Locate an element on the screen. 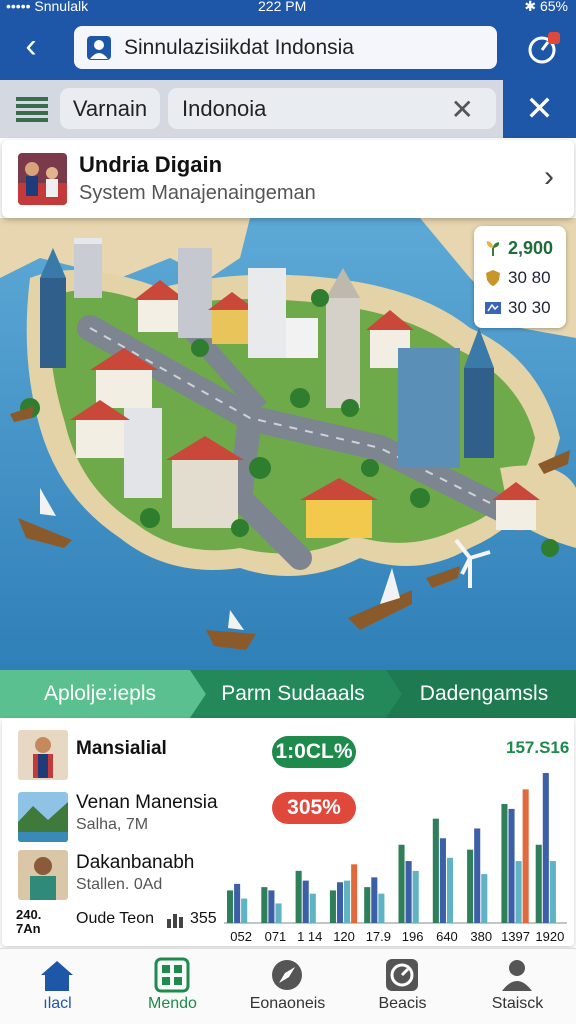 The height and width of the screenshot is (1024, 576). x-tick-label: 1 14 is located at coordinates (309, 936).